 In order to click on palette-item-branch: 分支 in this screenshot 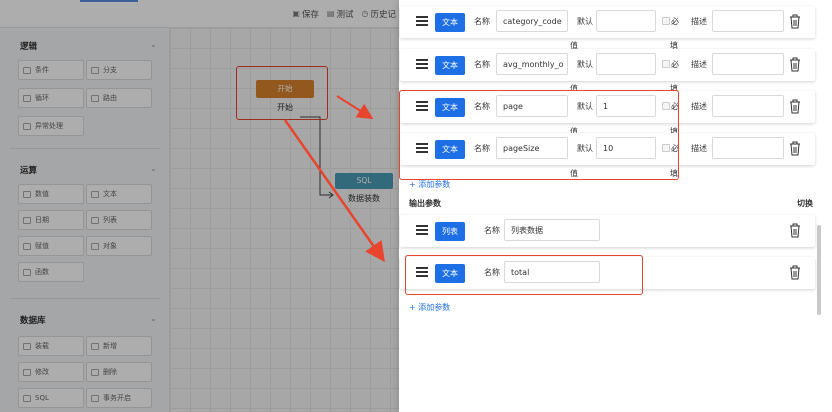, I will do `click(119, 70)`.